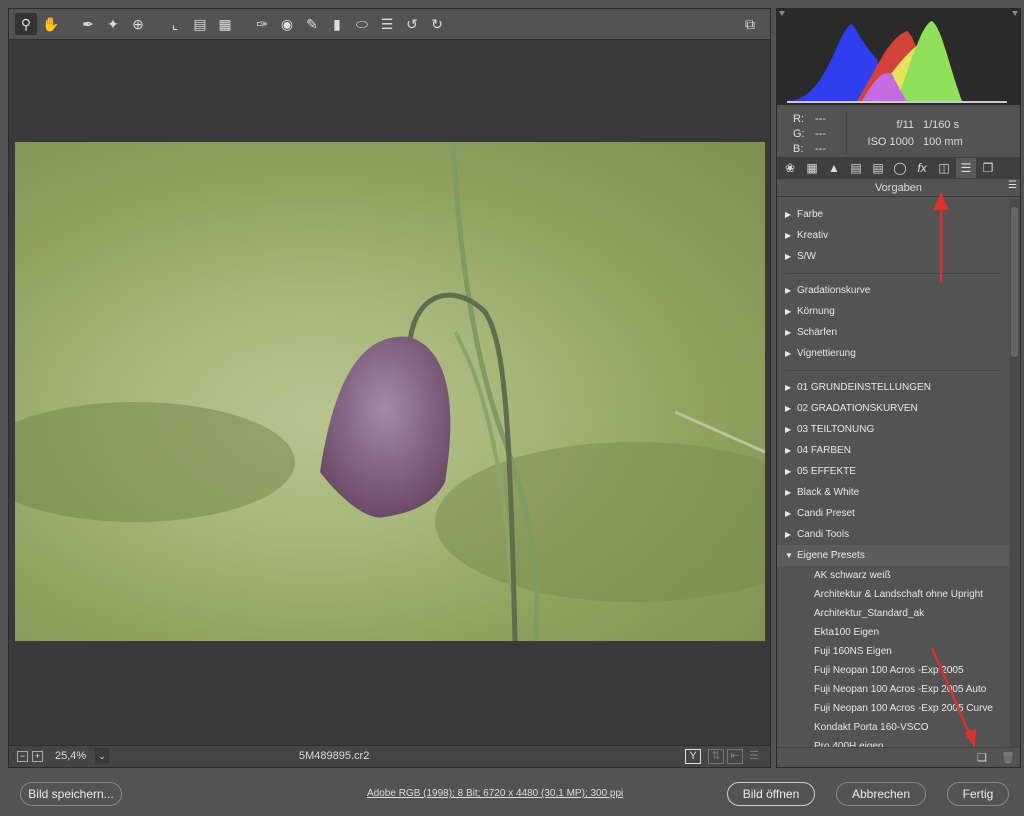 Image resolution: width=1024 pixels, height=816 pixels. I want to click on zoom-level: 25,4%, so click(70, 756).